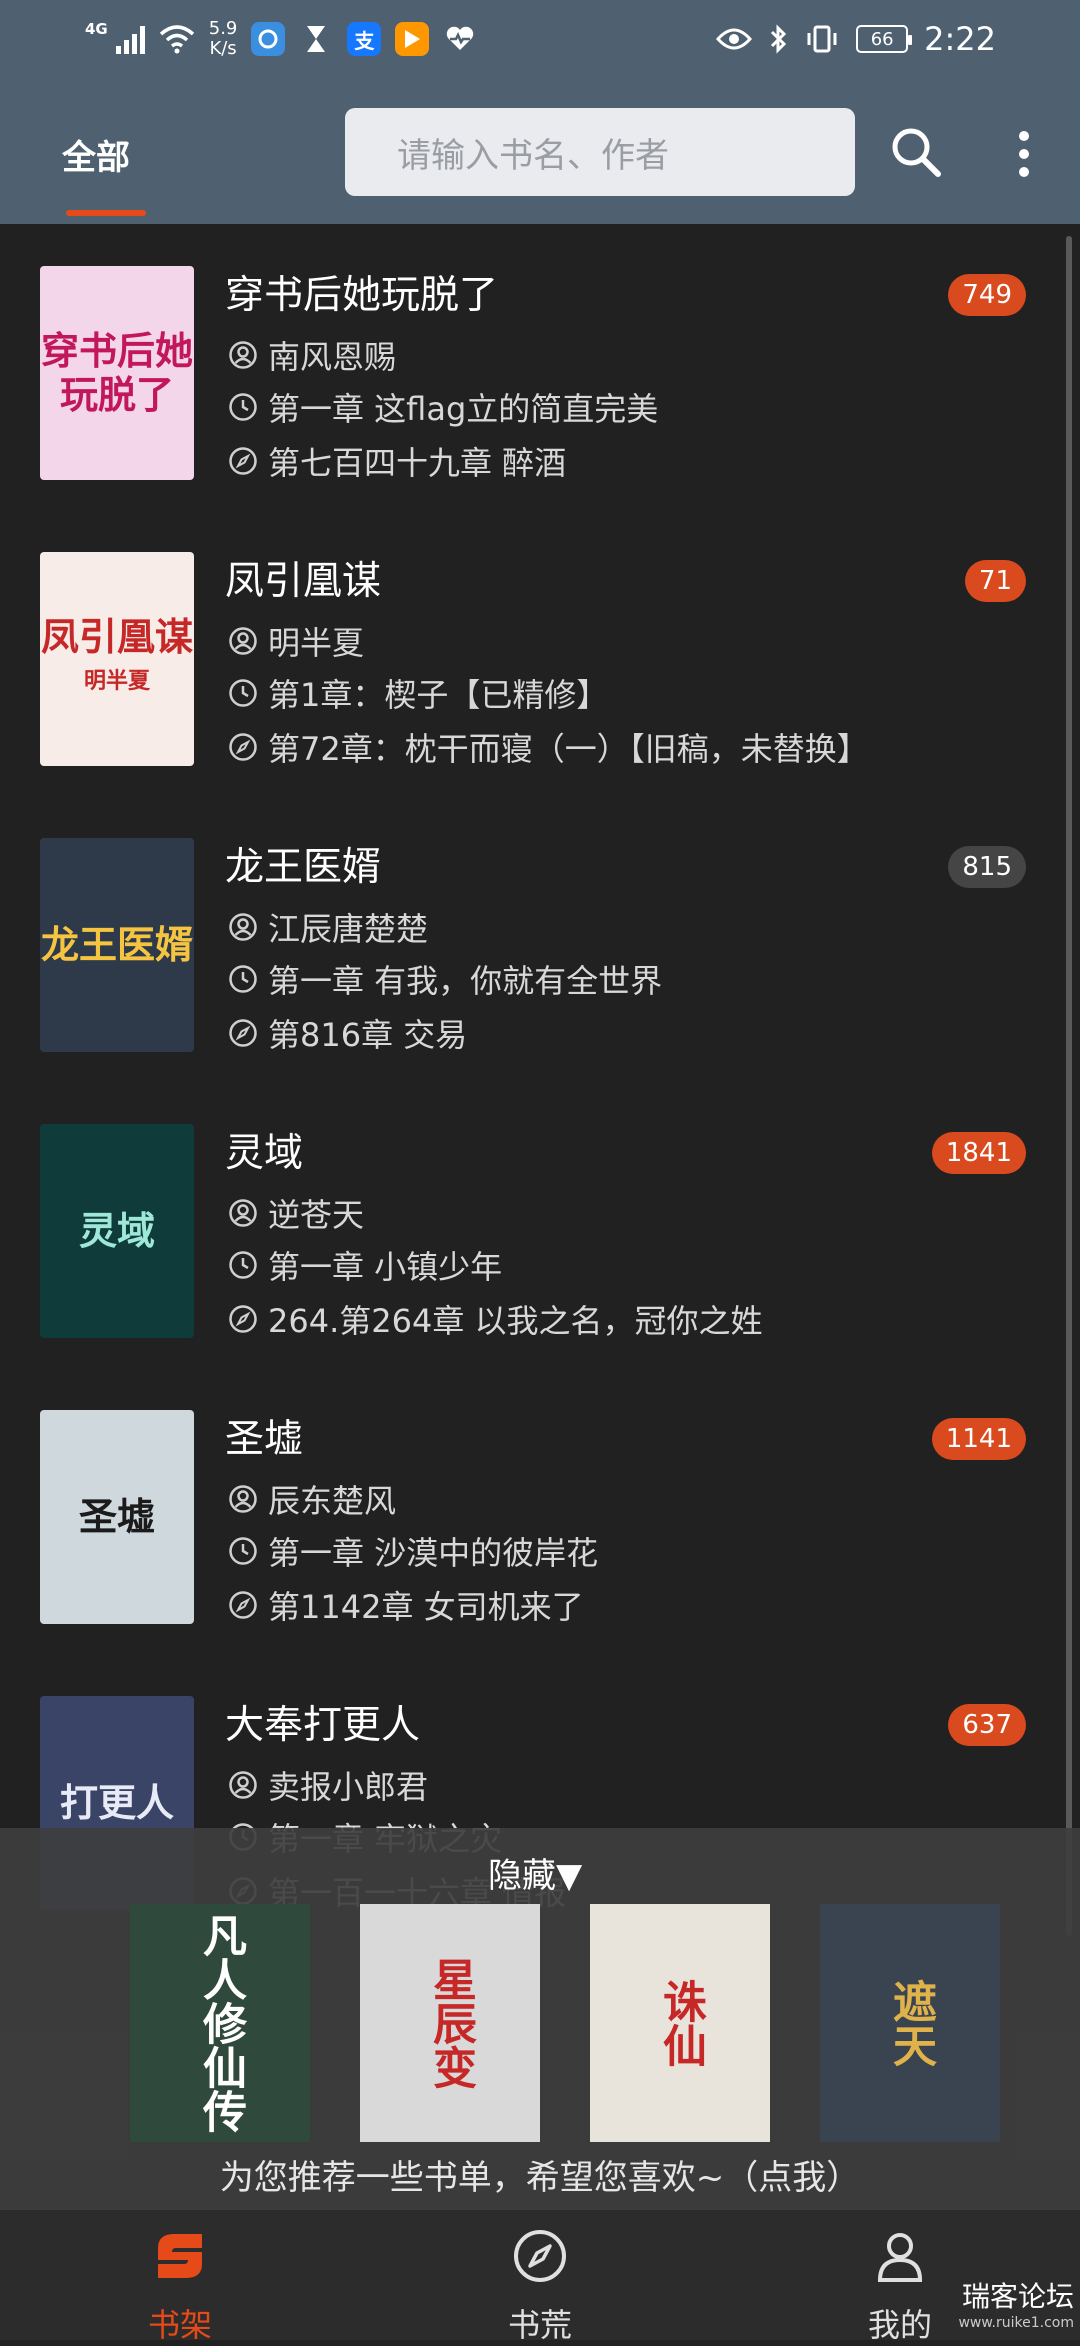  I want to click on bottom-navigation: 书架 书荒 我的 瑞客论坛 www.ruike1.com, so click(540, 2277).